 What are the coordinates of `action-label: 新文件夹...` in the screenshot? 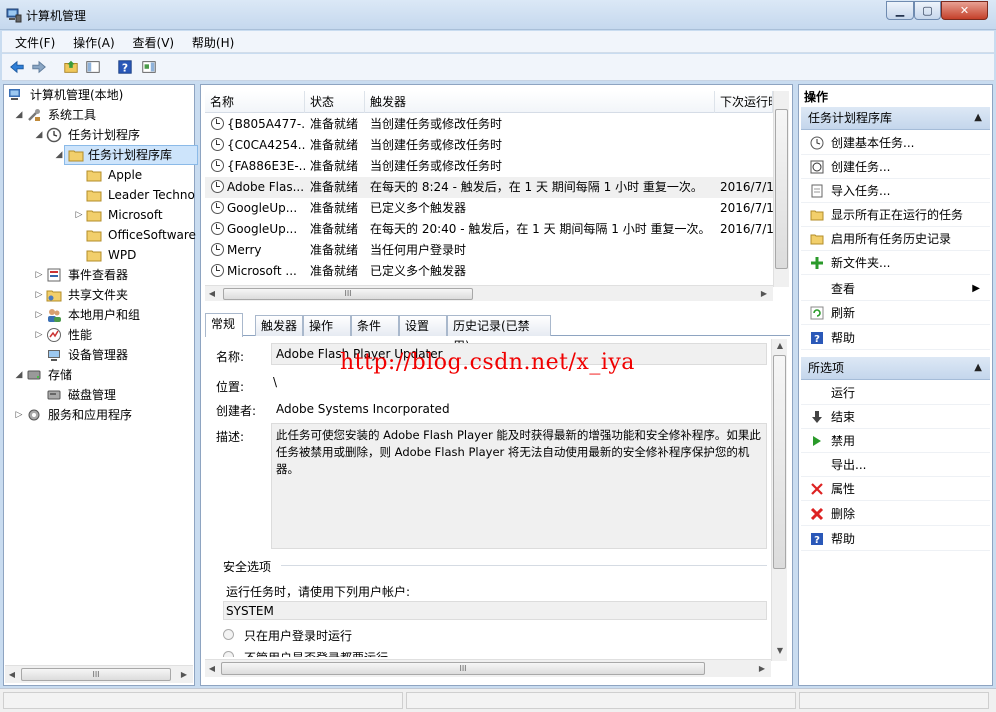 It's located at (861, 263).